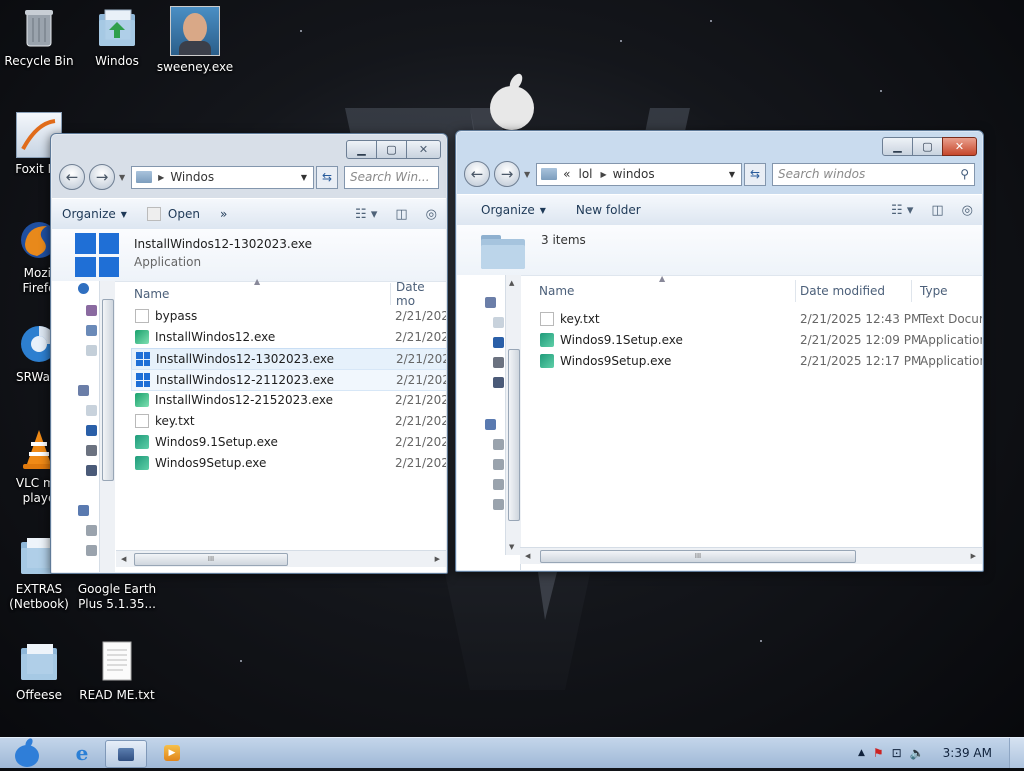 The height and width of the screenshot is (771, 1024). What do you see at coordinates (288, 463) in the screenshot?
I see `file-row: Windos9Setup.exe 2/21/202` at bounding box center [288, 463].